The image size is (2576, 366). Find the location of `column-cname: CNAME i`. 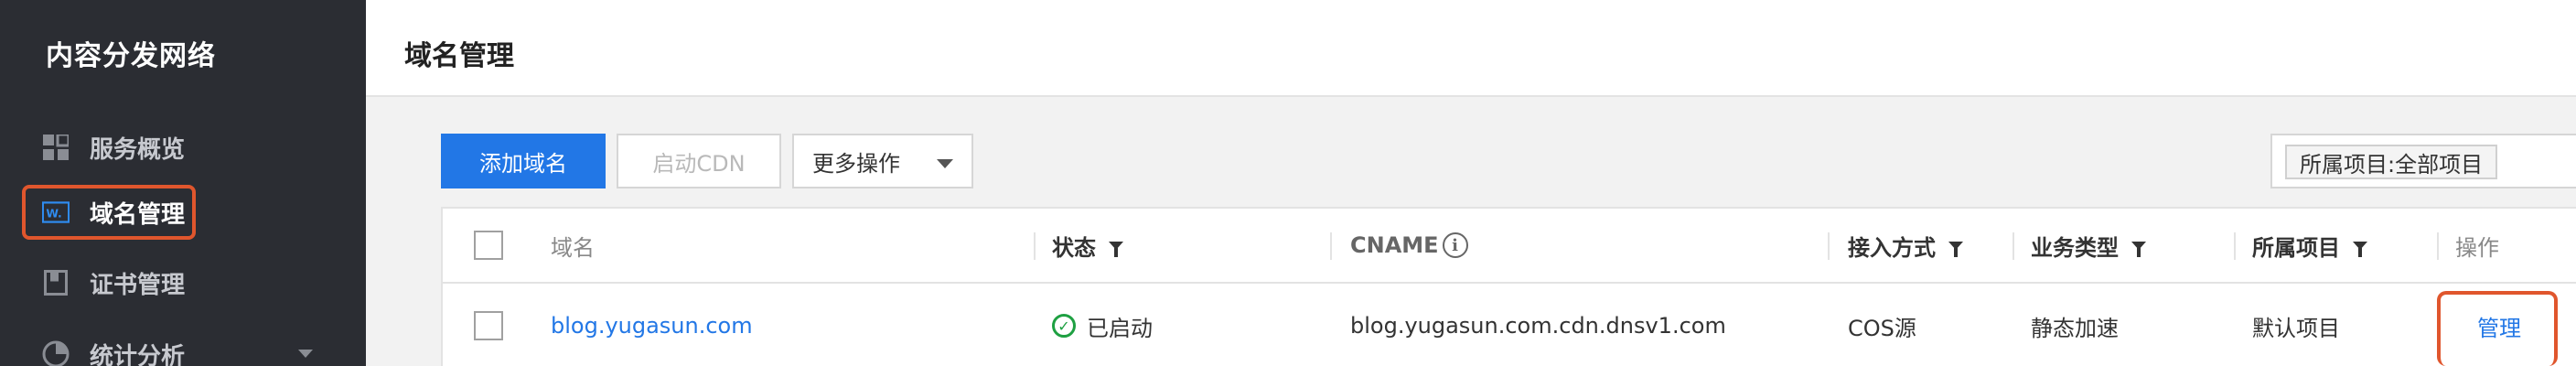

column-cname: CNAME i is located at coordinates (1409, 246).